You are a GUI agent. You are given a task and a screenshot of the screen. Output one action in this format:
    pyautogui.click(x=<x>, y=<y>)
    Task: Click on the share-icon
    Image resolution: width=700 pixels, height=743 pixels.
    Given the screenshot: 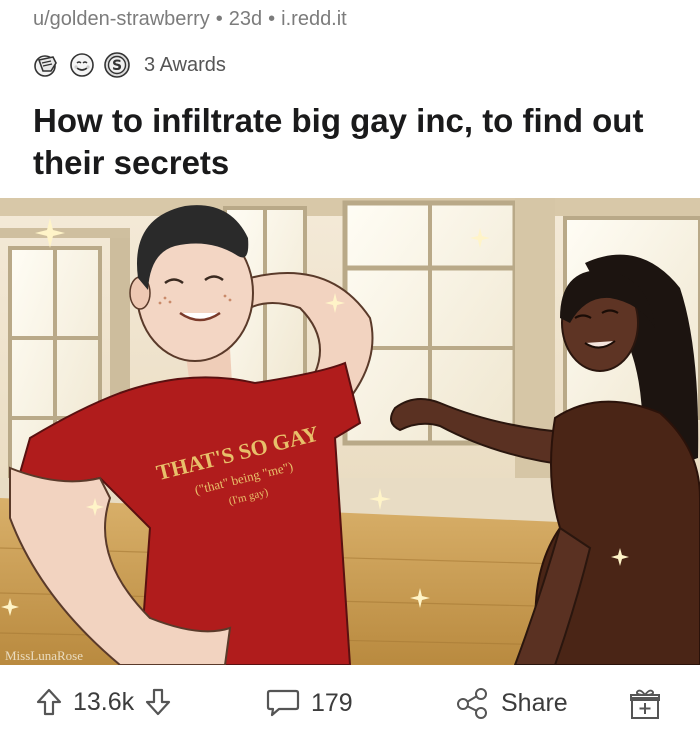 What is the action you would take?
    pyautogui.click(x=473, y=703)
    